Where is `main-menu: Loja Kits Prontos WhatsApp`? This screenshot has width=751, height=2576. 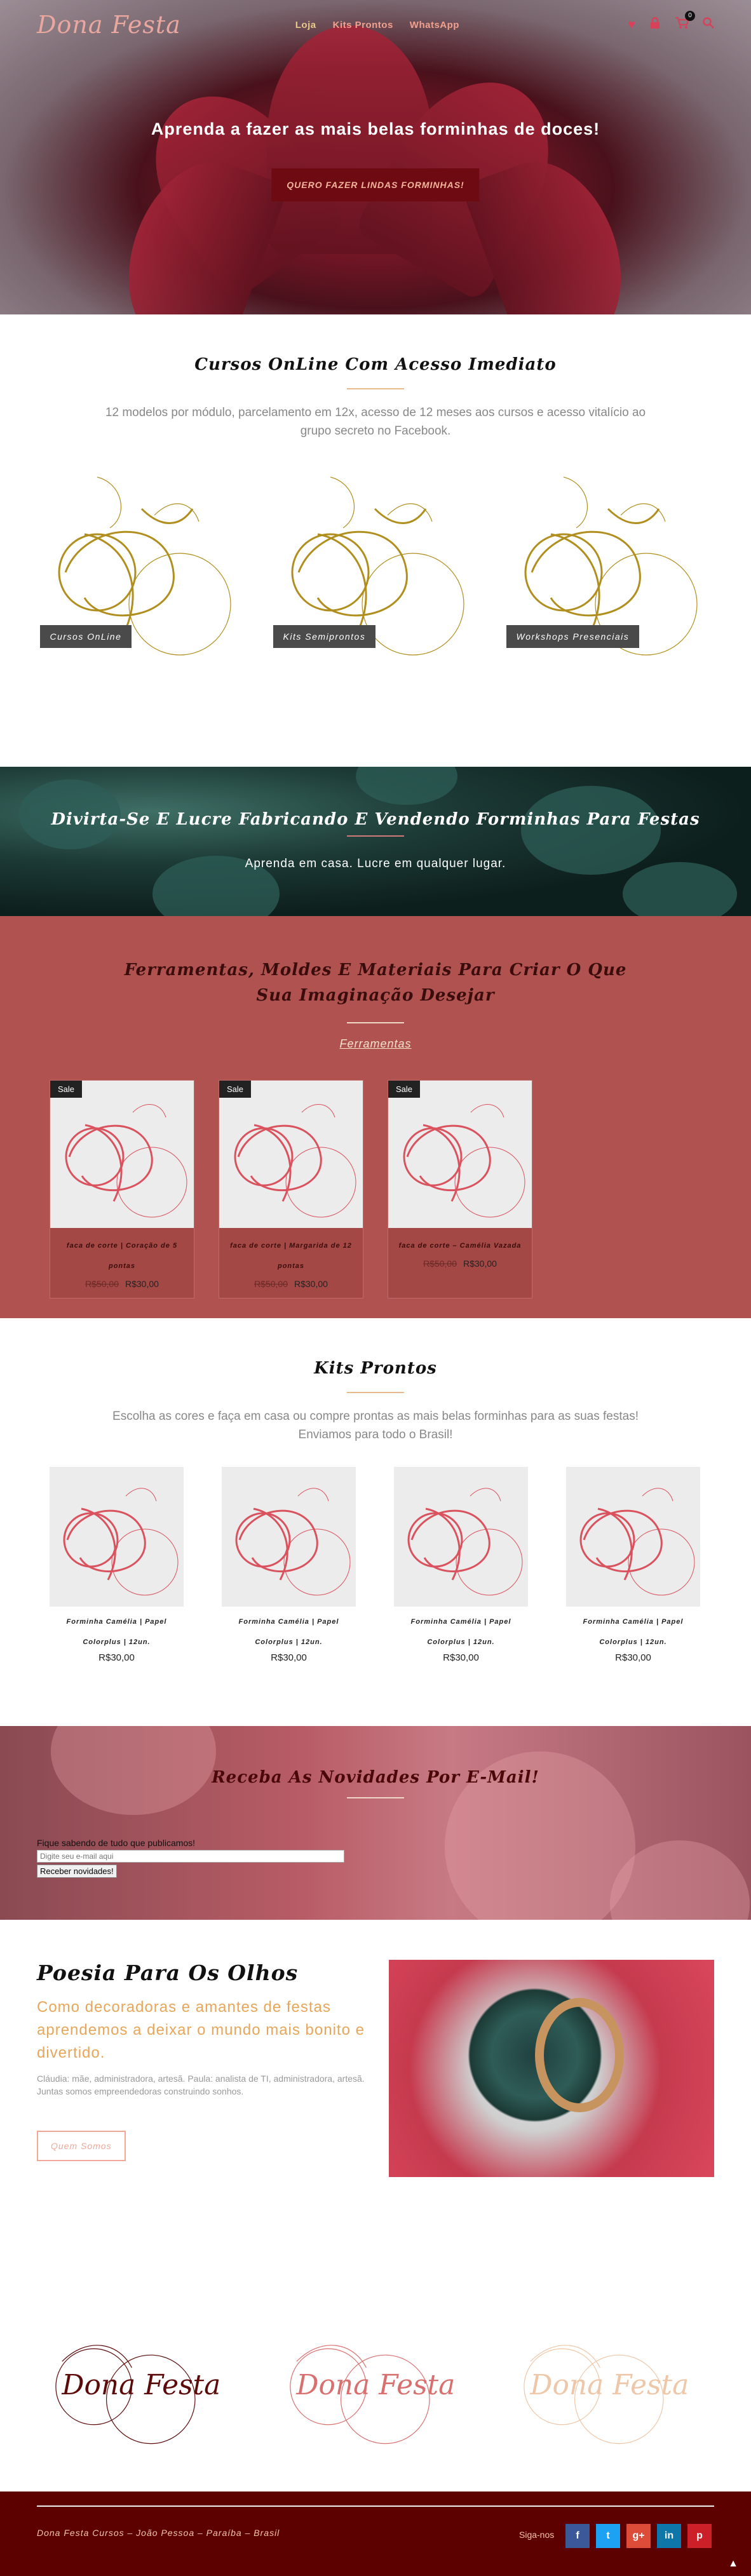
main-menu: Loja Kits Prontos WhatsApp is located at coordinates (377, 25).